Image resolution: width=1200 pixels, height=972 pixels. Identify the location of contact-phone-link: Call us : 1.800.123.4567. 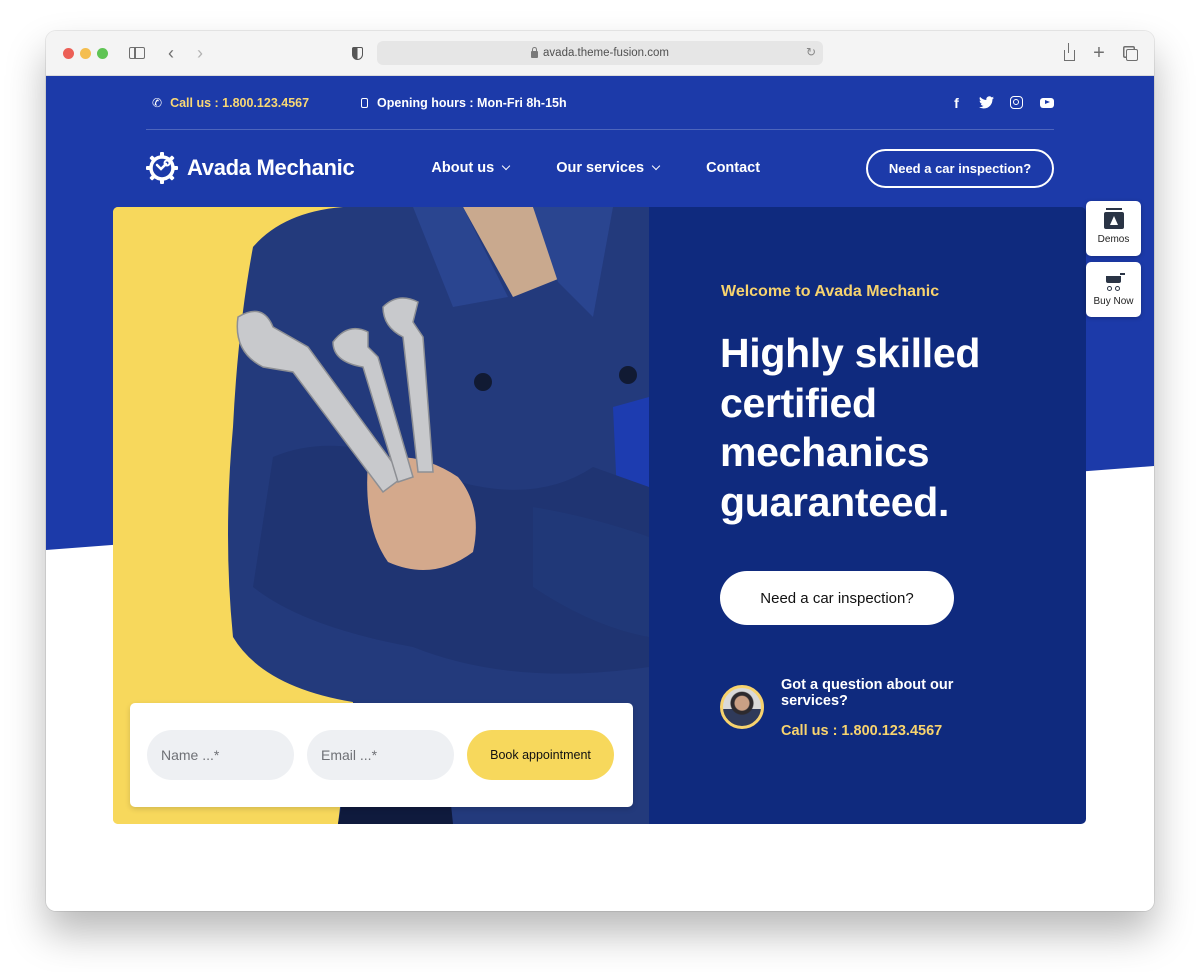
(861, 731).